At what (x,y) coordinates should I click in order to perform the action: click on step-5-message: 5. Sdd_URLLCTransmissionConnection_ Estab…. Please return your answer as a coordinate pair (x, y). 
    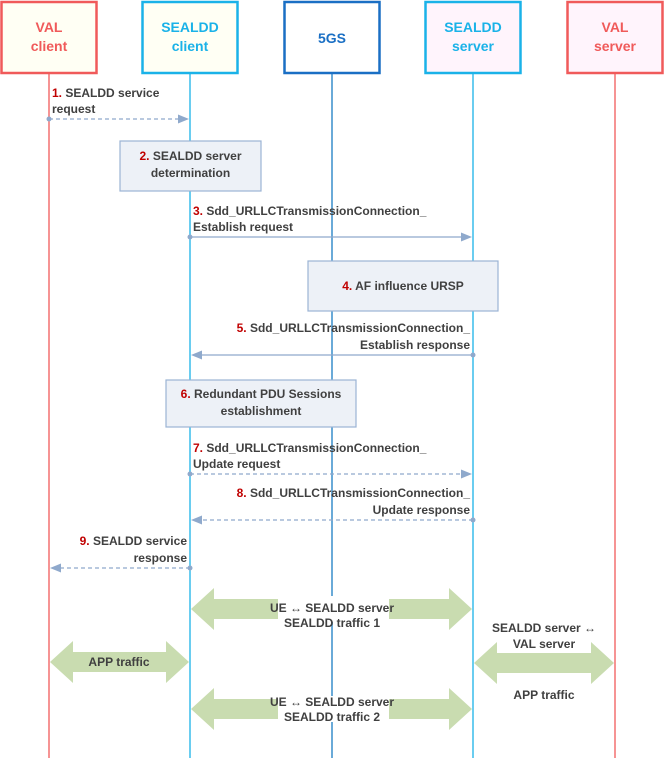
    Looking at the image, I should click on (333, 340).